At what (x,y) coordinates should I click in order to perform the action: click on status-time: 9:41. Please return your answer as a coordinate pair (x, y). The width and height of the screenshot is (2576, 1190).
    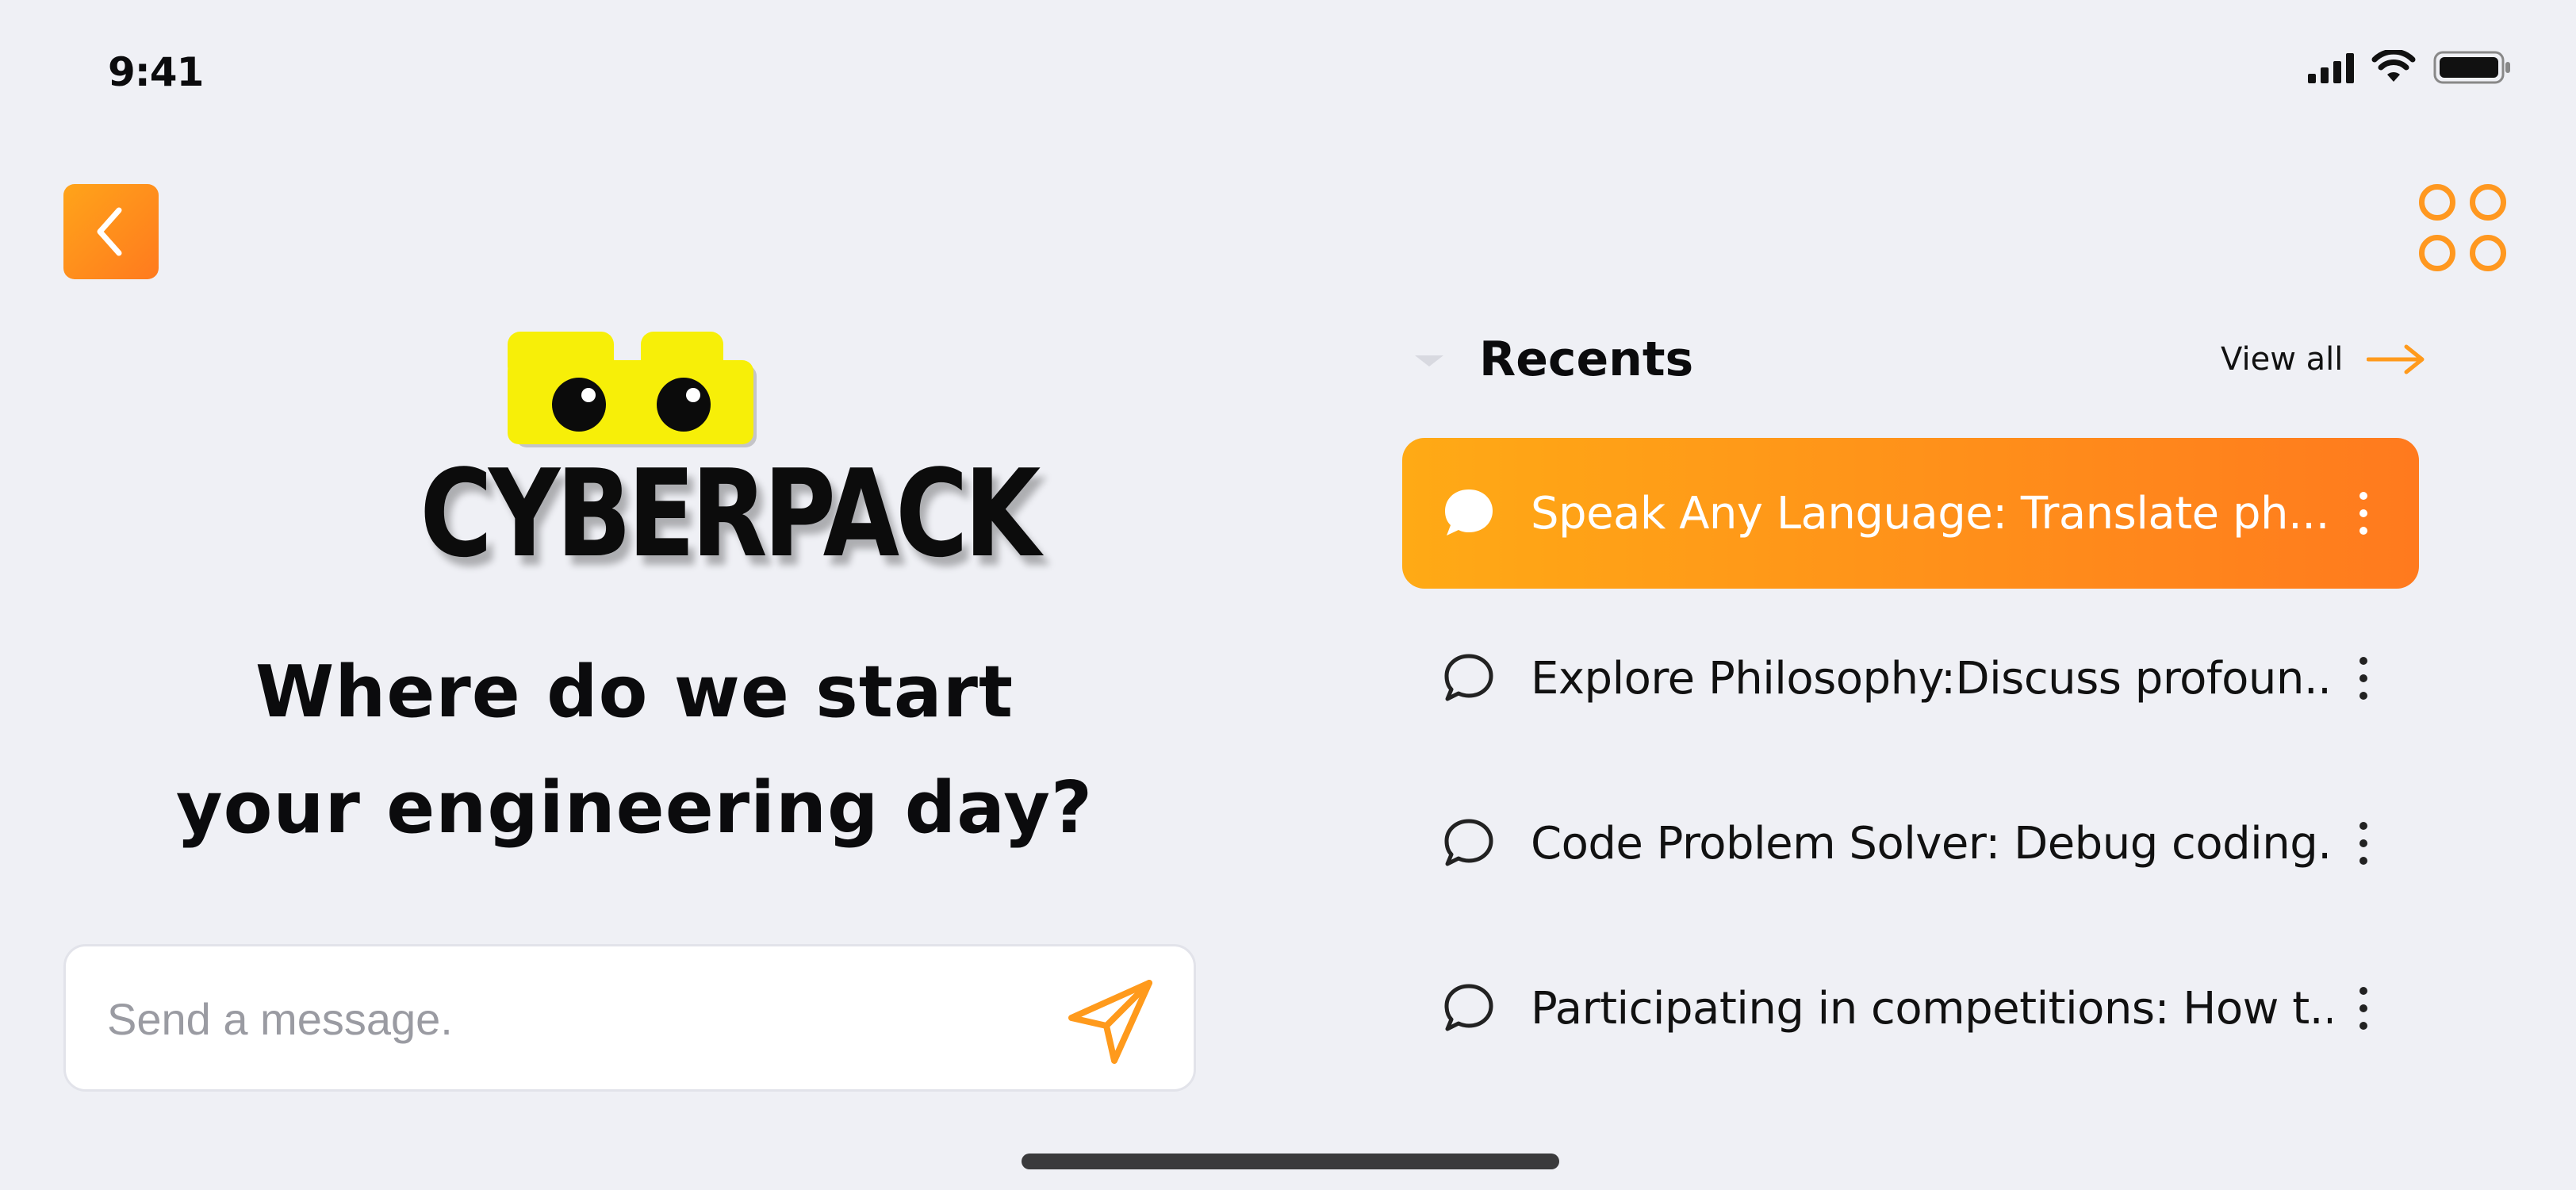
    Looking at the image, I should click on (156, 72).